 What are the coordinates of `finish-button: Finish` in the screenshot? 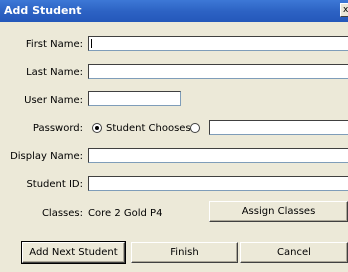 It's located at (184, 252).